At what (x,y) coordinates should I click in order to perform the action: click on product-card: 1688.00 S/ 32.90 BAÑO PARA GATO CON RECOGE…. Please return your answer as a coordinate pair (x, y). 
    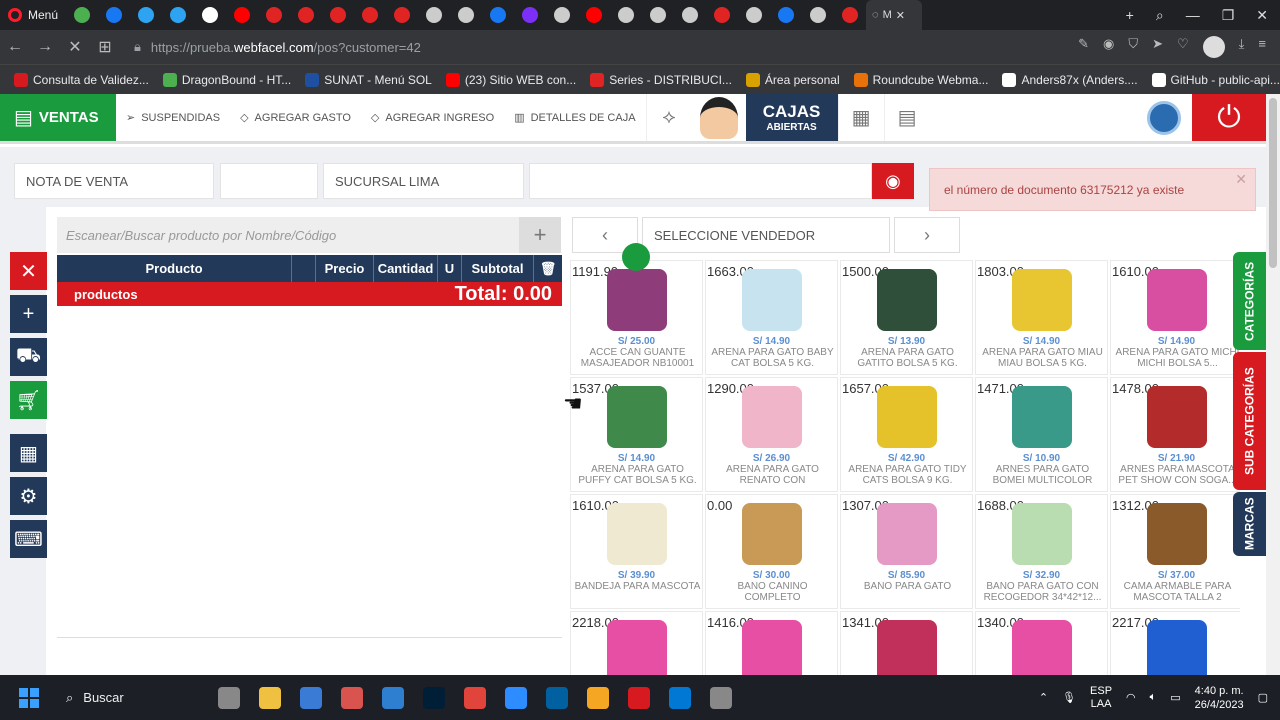
    Looking at the image, I should click on (1041, 551).